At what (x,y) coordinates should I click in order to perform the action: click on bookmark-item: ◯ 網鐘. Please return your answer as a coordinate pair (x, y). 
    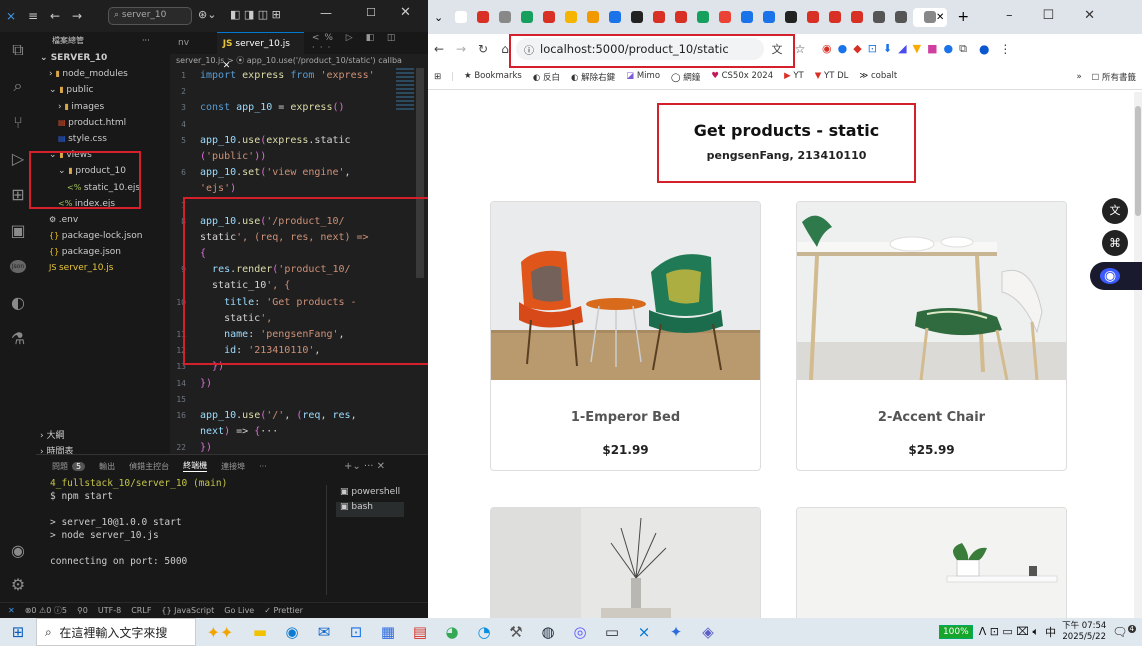
    Looking at the image, I should click on (685, 77).